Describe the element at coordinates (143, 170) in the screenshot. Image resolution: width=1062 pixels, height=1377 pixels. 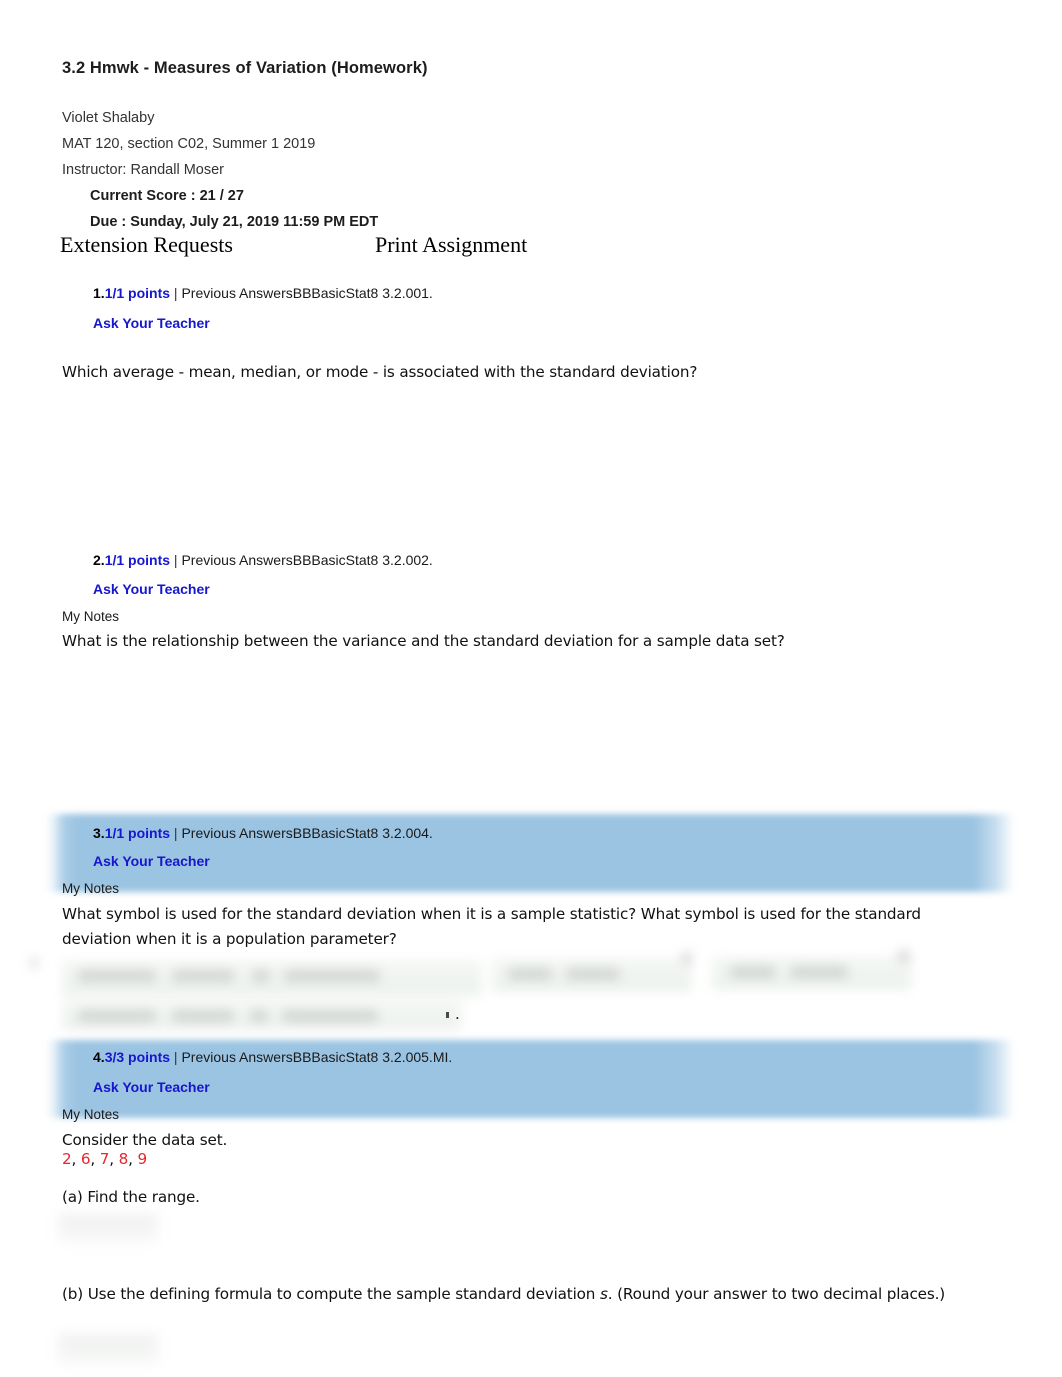
I see `instructor-name: Instructor: Randall Moser` at that location.